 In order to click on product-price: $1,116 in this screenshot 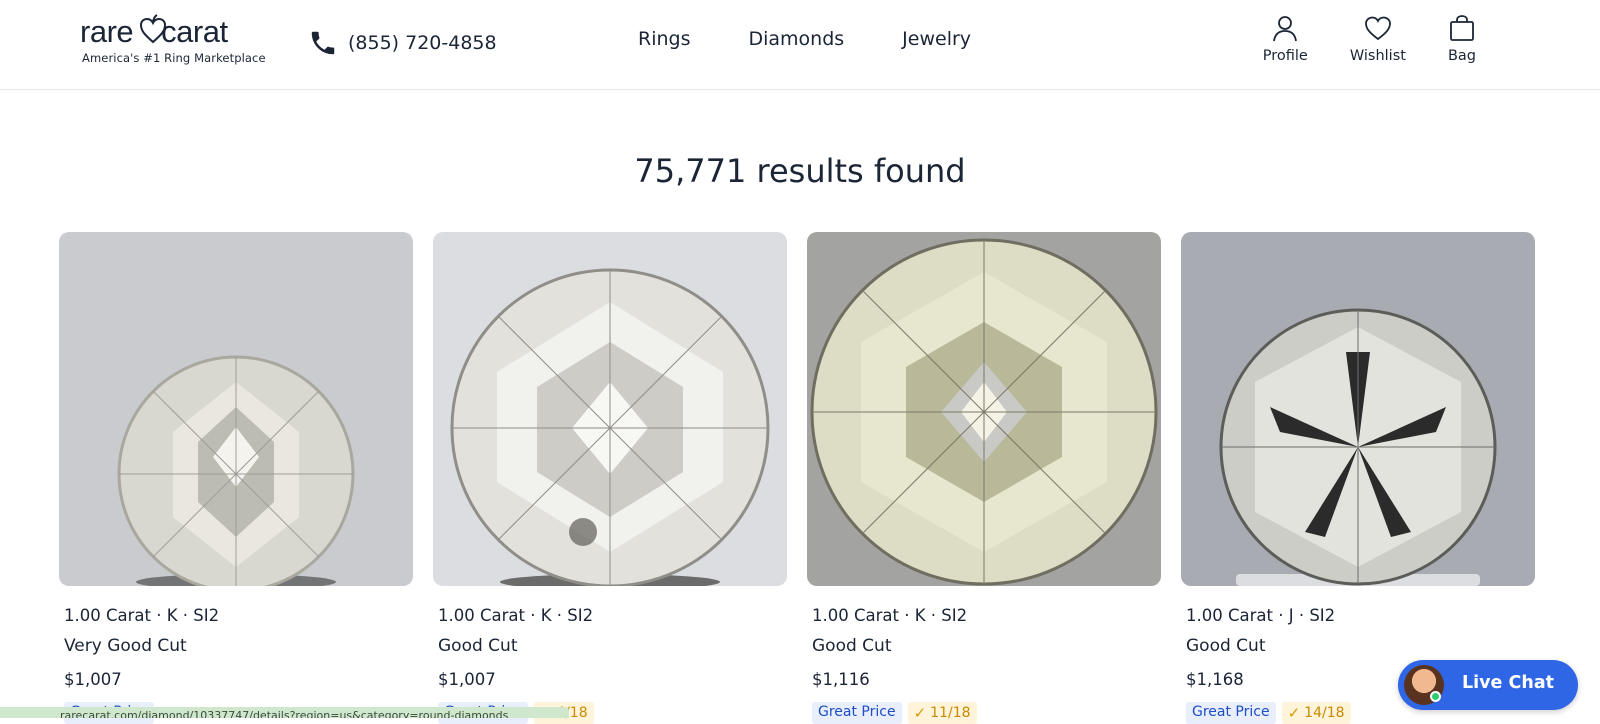, I will do `click(841, 679)`.